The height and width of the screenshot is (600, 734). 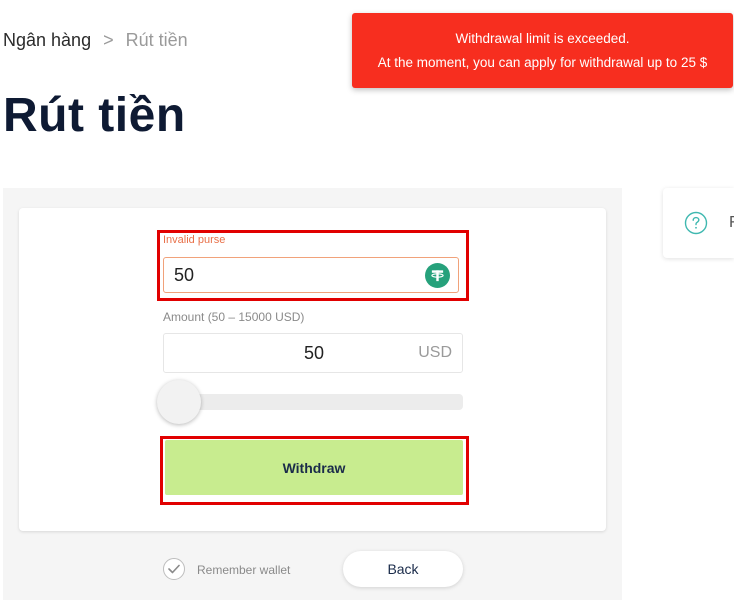 I want to click on help-side-text: F, so click(x=731, y=222).